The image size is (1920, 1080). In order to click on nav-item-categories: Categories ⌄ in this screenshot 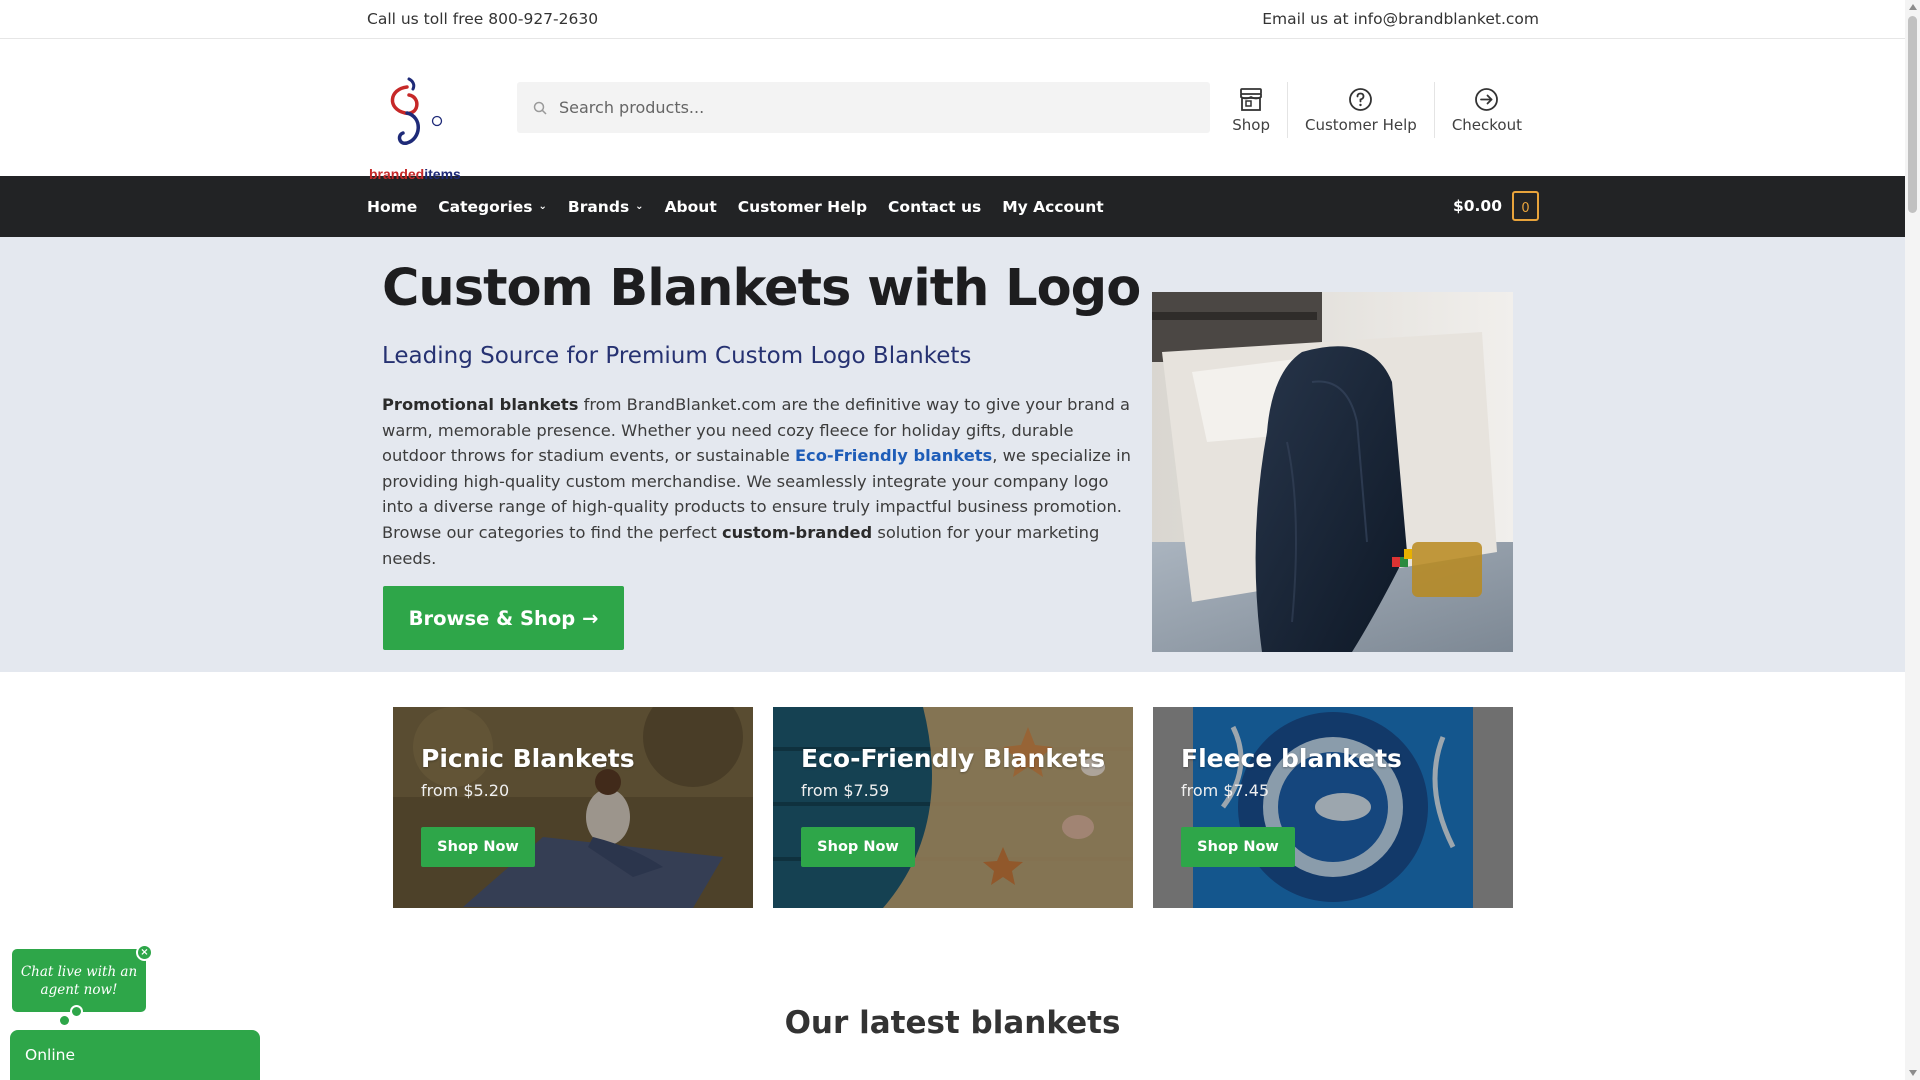, I will do `click(492, 207)`.